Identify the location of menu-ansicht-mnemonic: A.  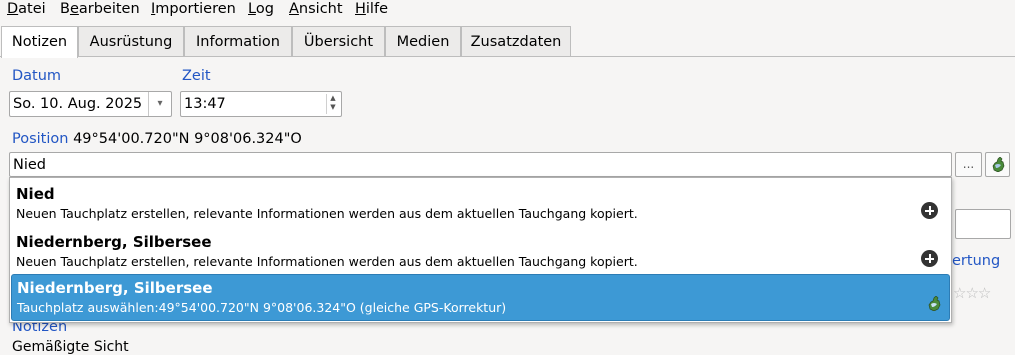
(294, 9).